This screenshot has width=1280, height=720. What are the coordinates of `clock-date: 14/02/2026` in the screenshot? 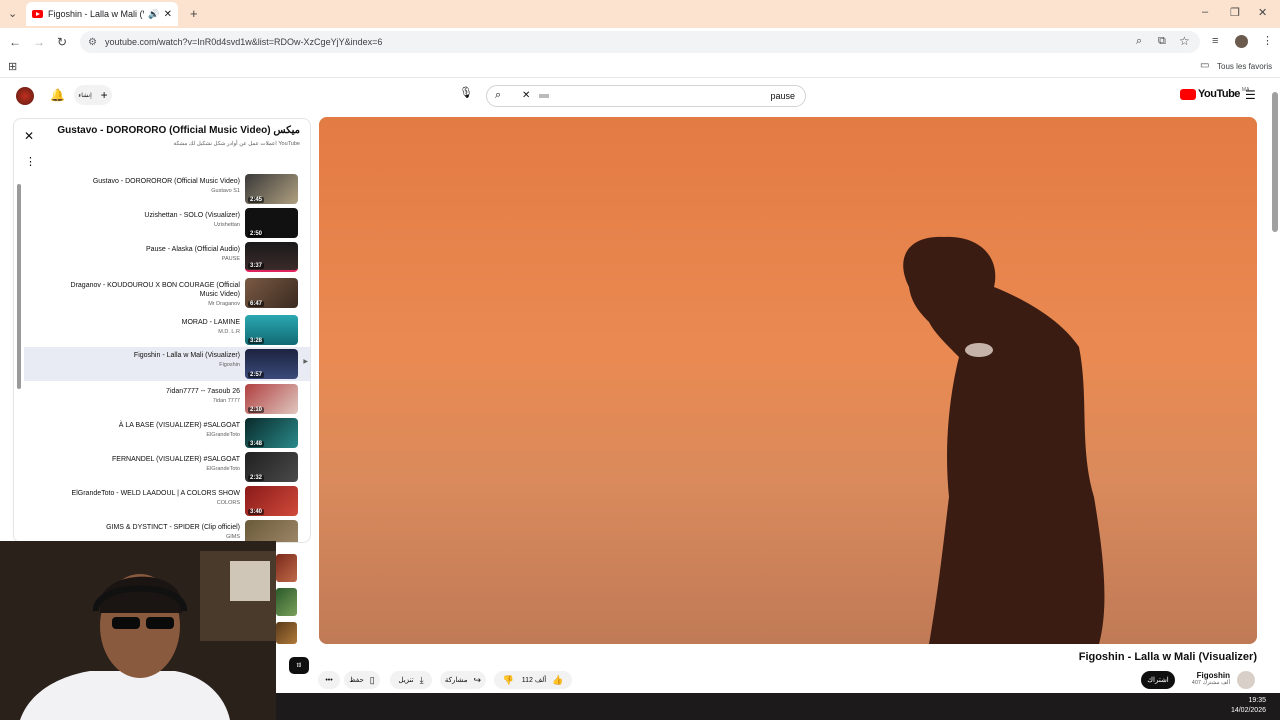 It's located at (1248, 710).